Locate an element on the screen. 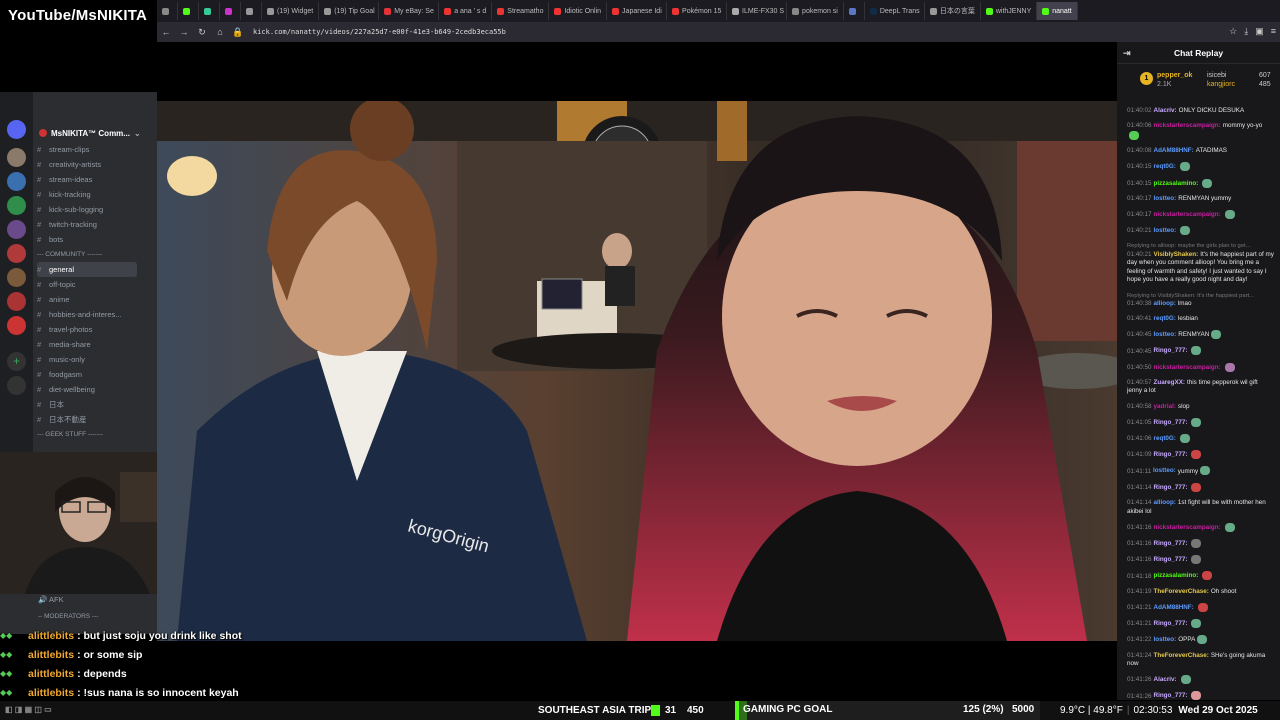  discord-channel-item: # 日本 is located at coordinates (87, 404).